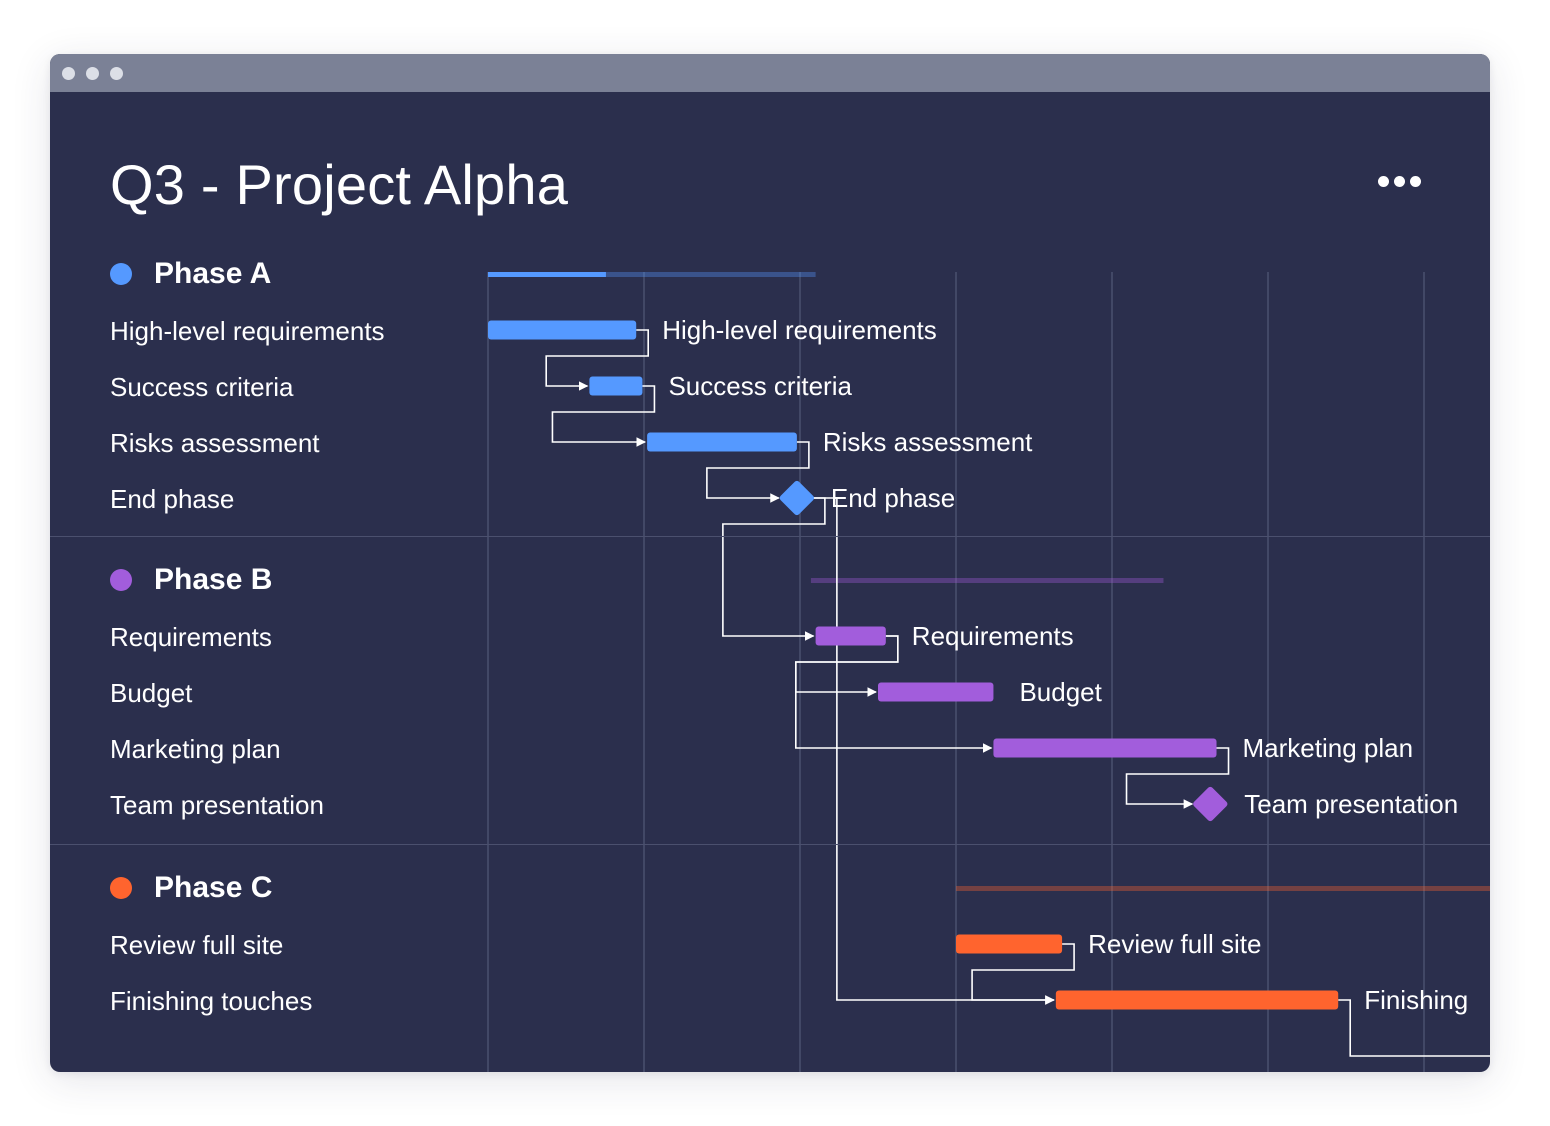 This screenshot has height=1126, width=1550. What do you see at coordinates (928, 442) in the screenshot?
I see `task-bar-label-risks-assessment: Risks assessment` at bounding box center [928, 442].